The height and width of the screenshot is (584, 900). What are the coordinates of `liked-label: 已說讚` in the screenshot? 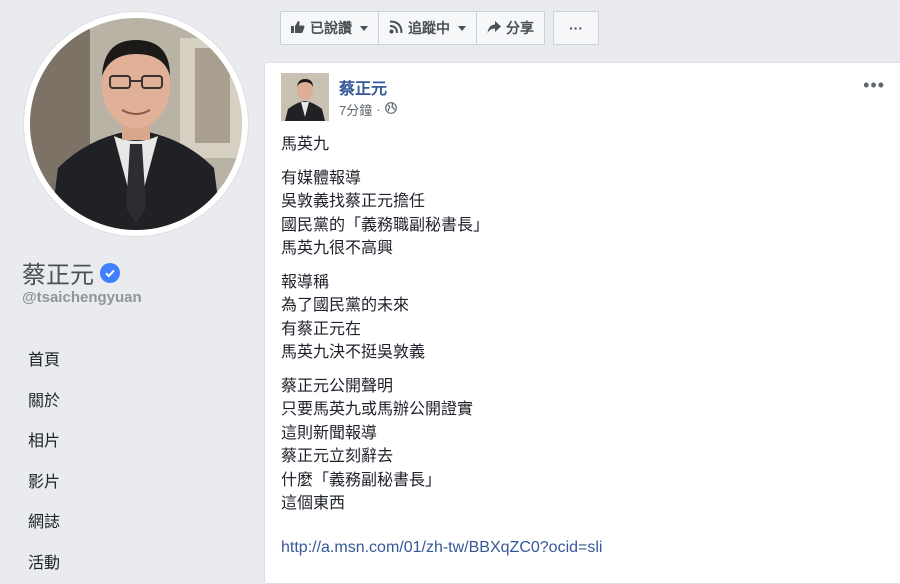 It's located at (331, 28).